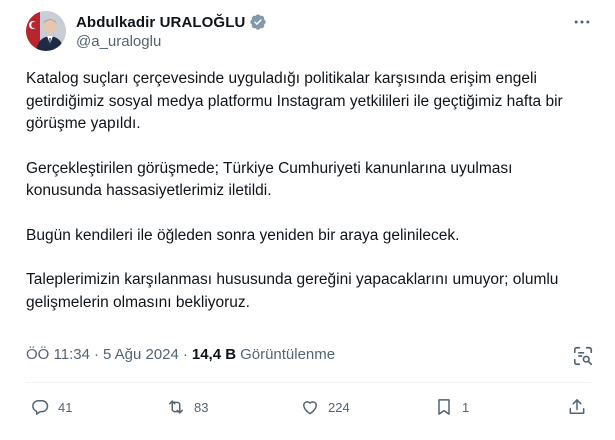 This screenshot has width=615, height=440. What do you see at coordinates (466, 407) in the screenshot?
I see `bookmark-count: 1` at bounding box center [466, 407].